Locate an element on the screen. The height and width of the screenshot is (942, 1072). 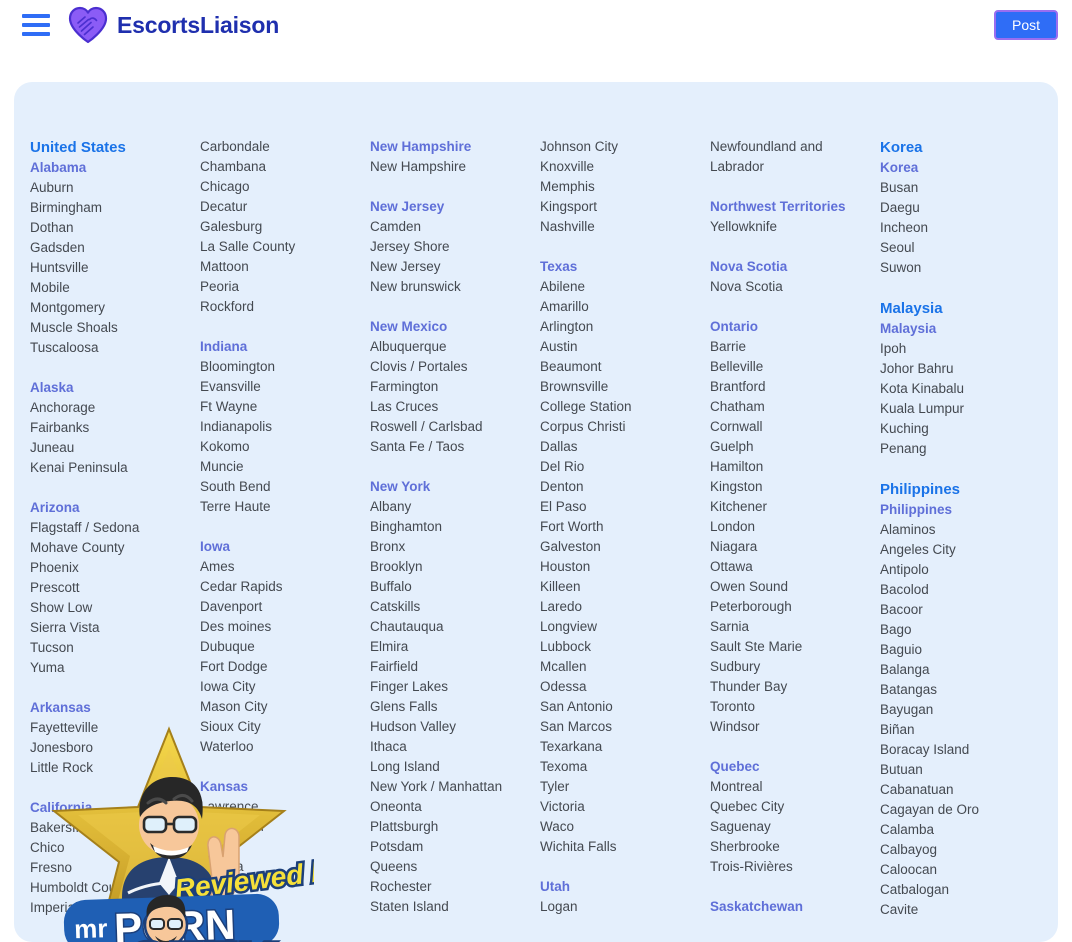
city-link: Rockford is located at coordinates (282, 307).